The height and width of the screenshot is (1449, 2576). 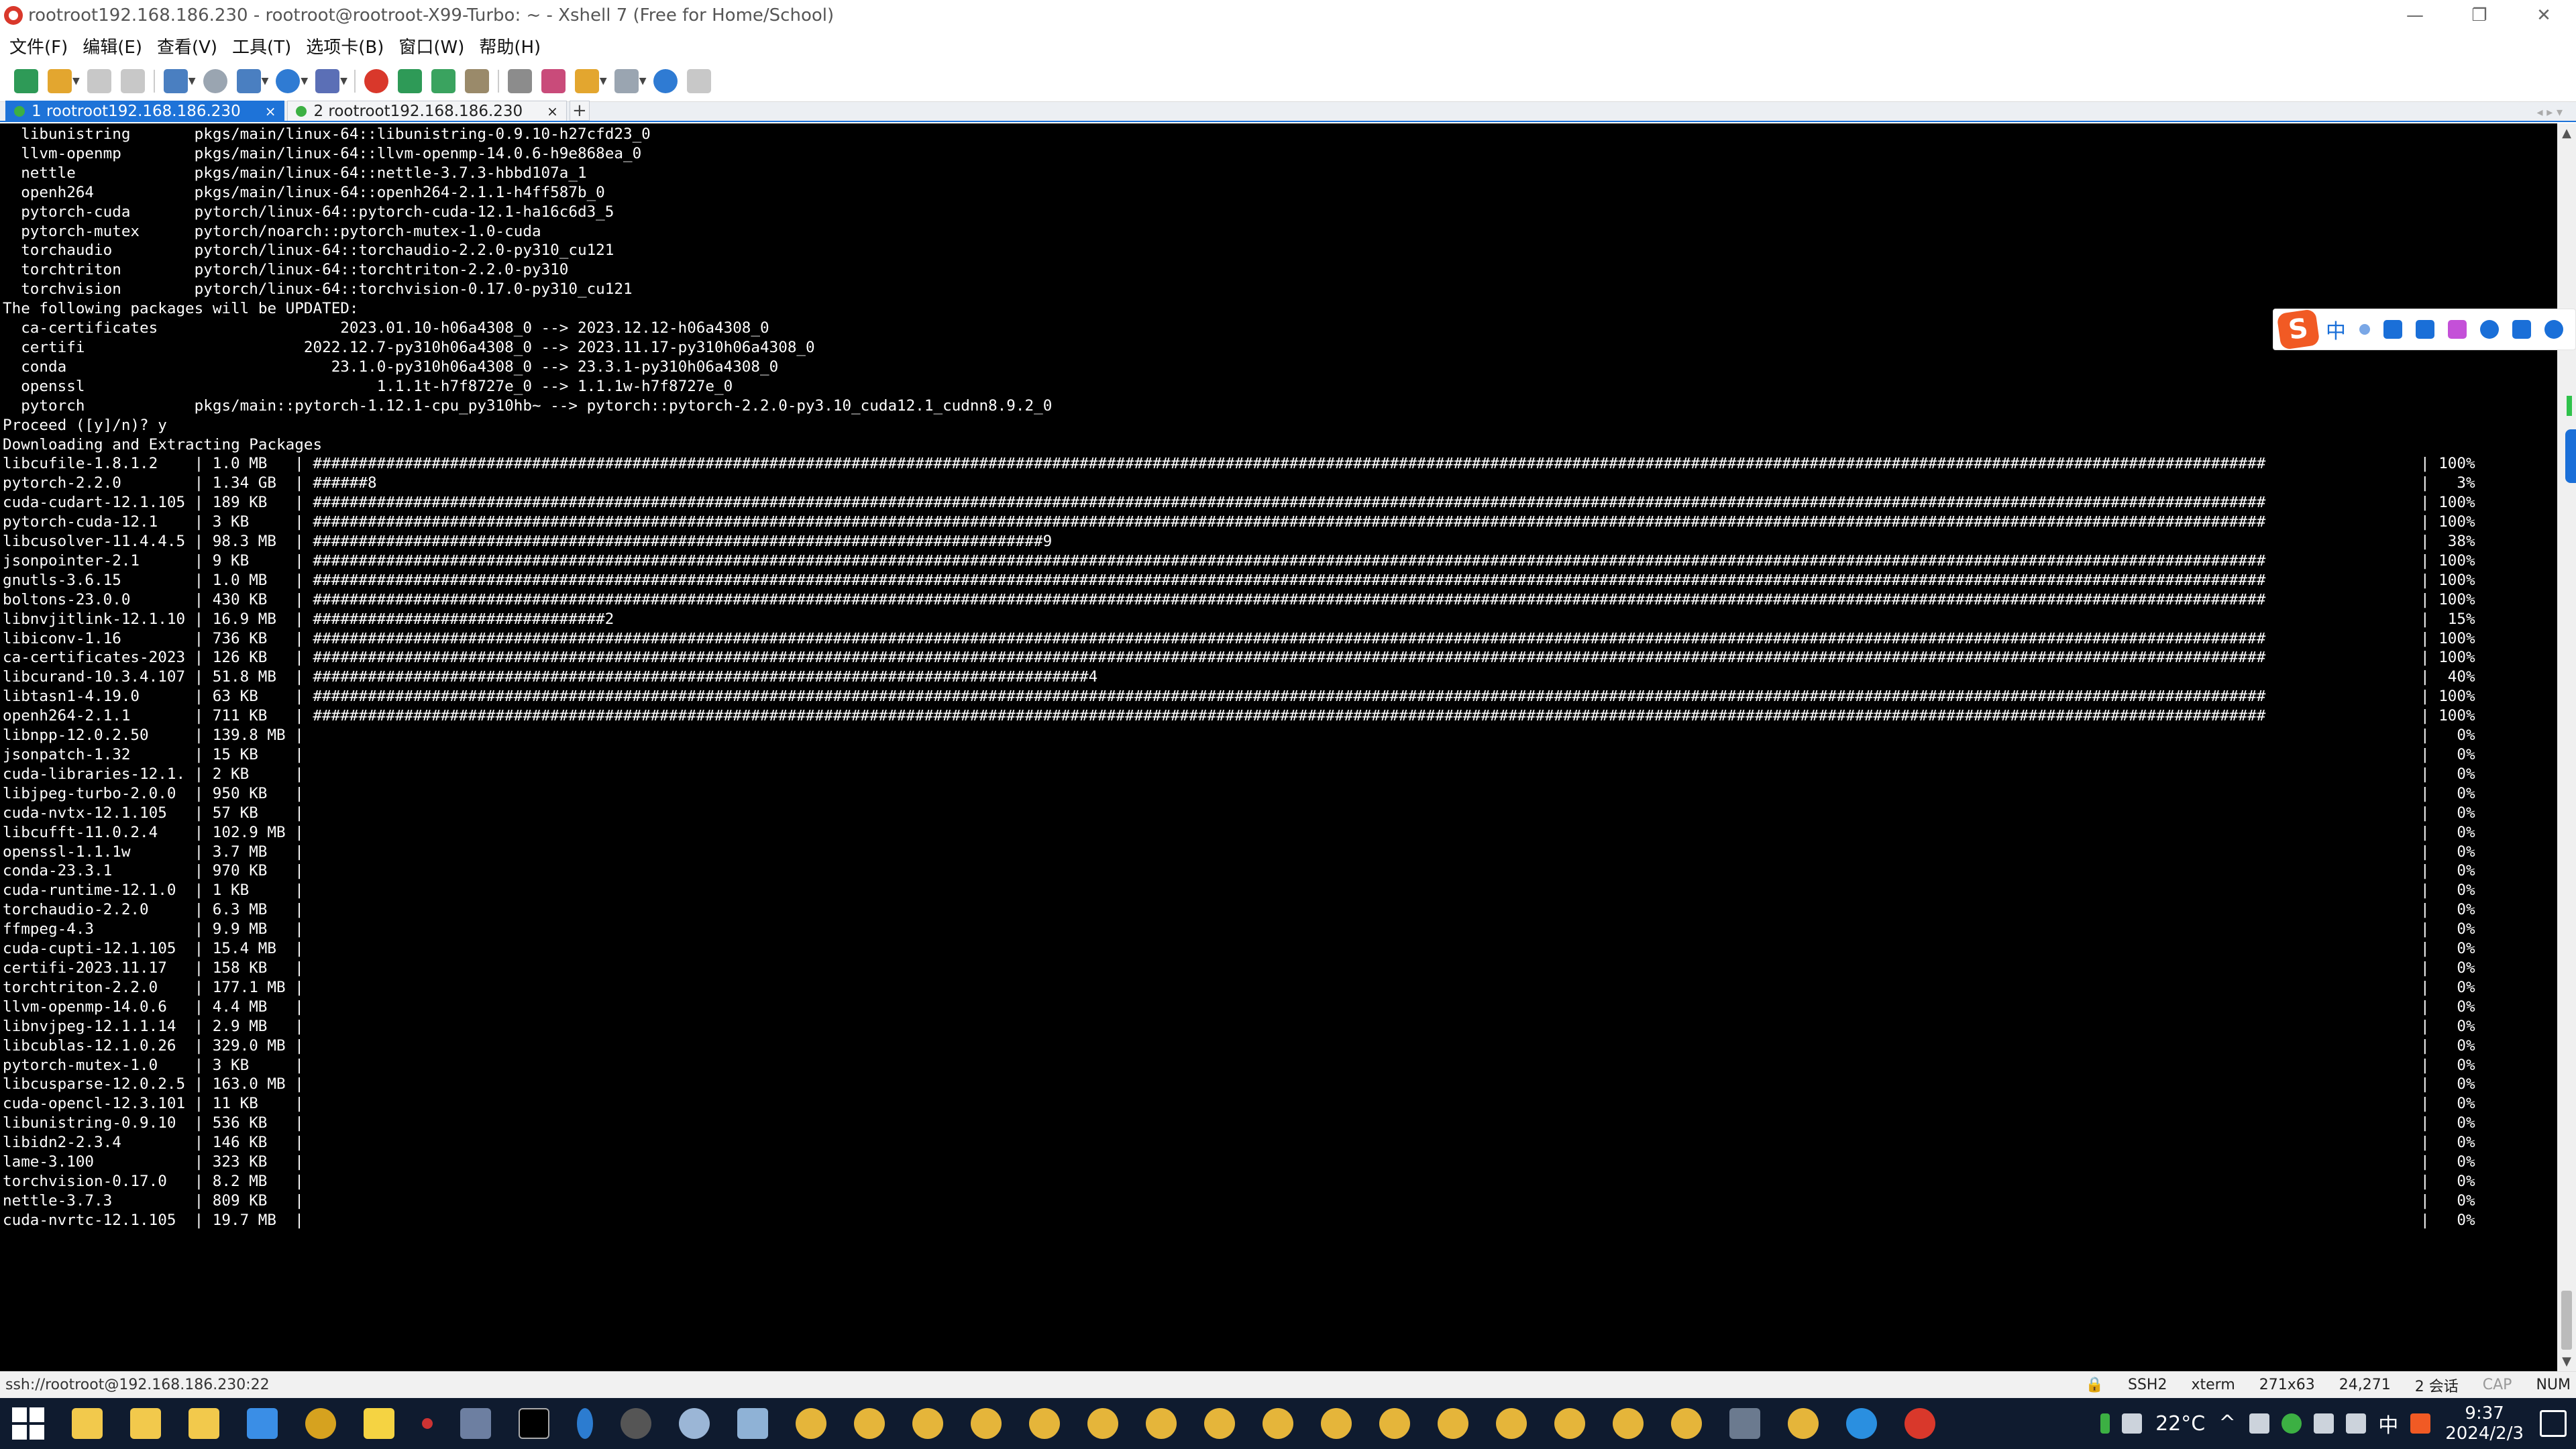 What do you see at coordinates (476, 80) in the screenshot?
I see `lock-icon` at bounding box center [476, 80].